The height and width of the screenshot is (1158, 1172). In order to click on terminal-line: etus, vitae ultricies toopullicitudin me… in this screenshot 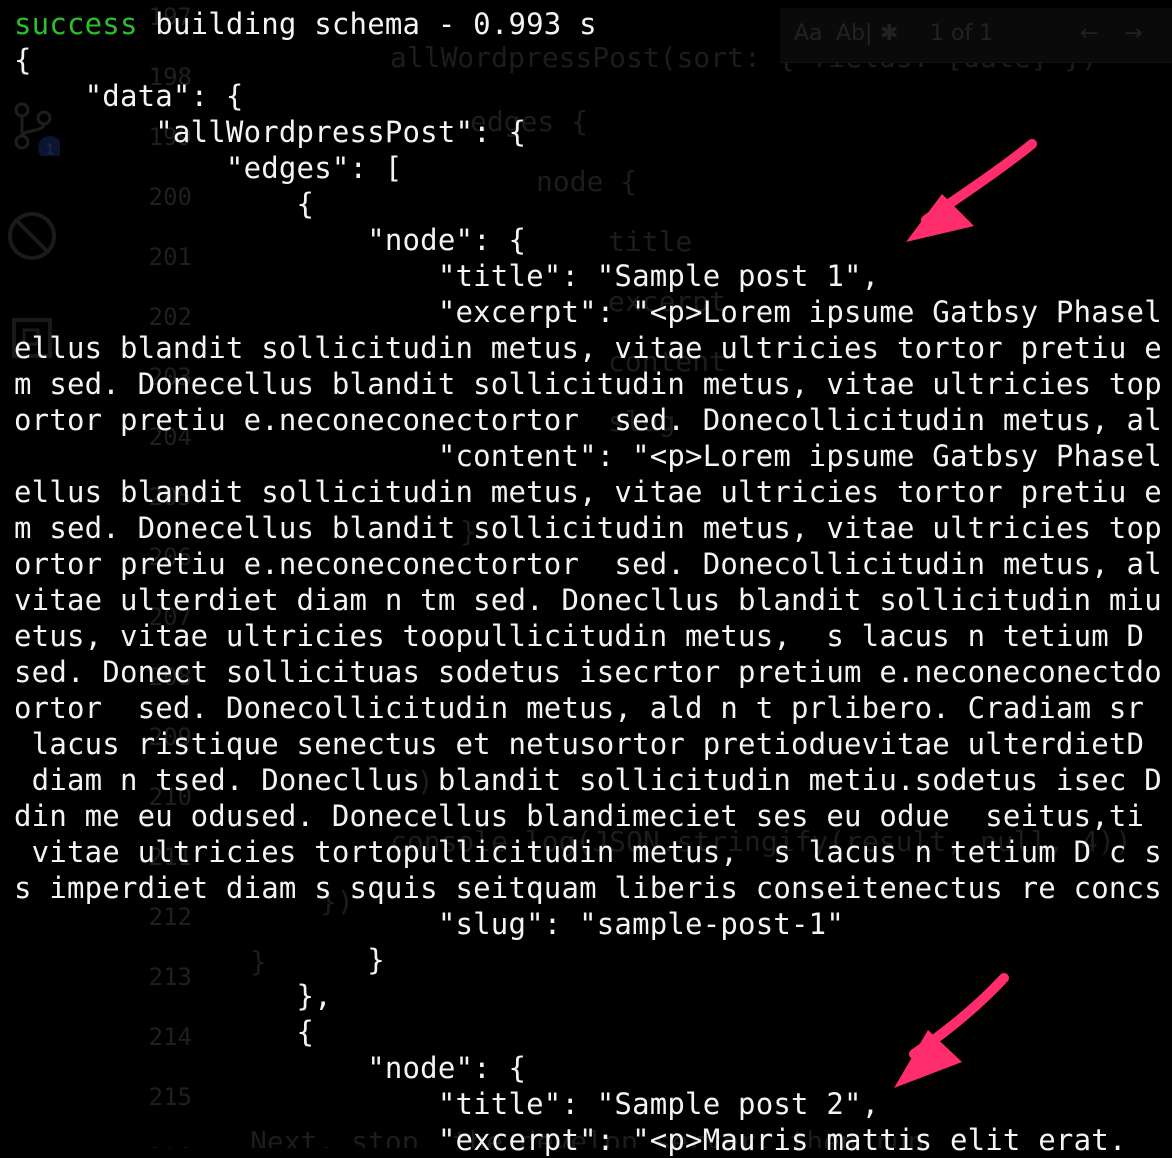, I will do `click(588, 636)`.